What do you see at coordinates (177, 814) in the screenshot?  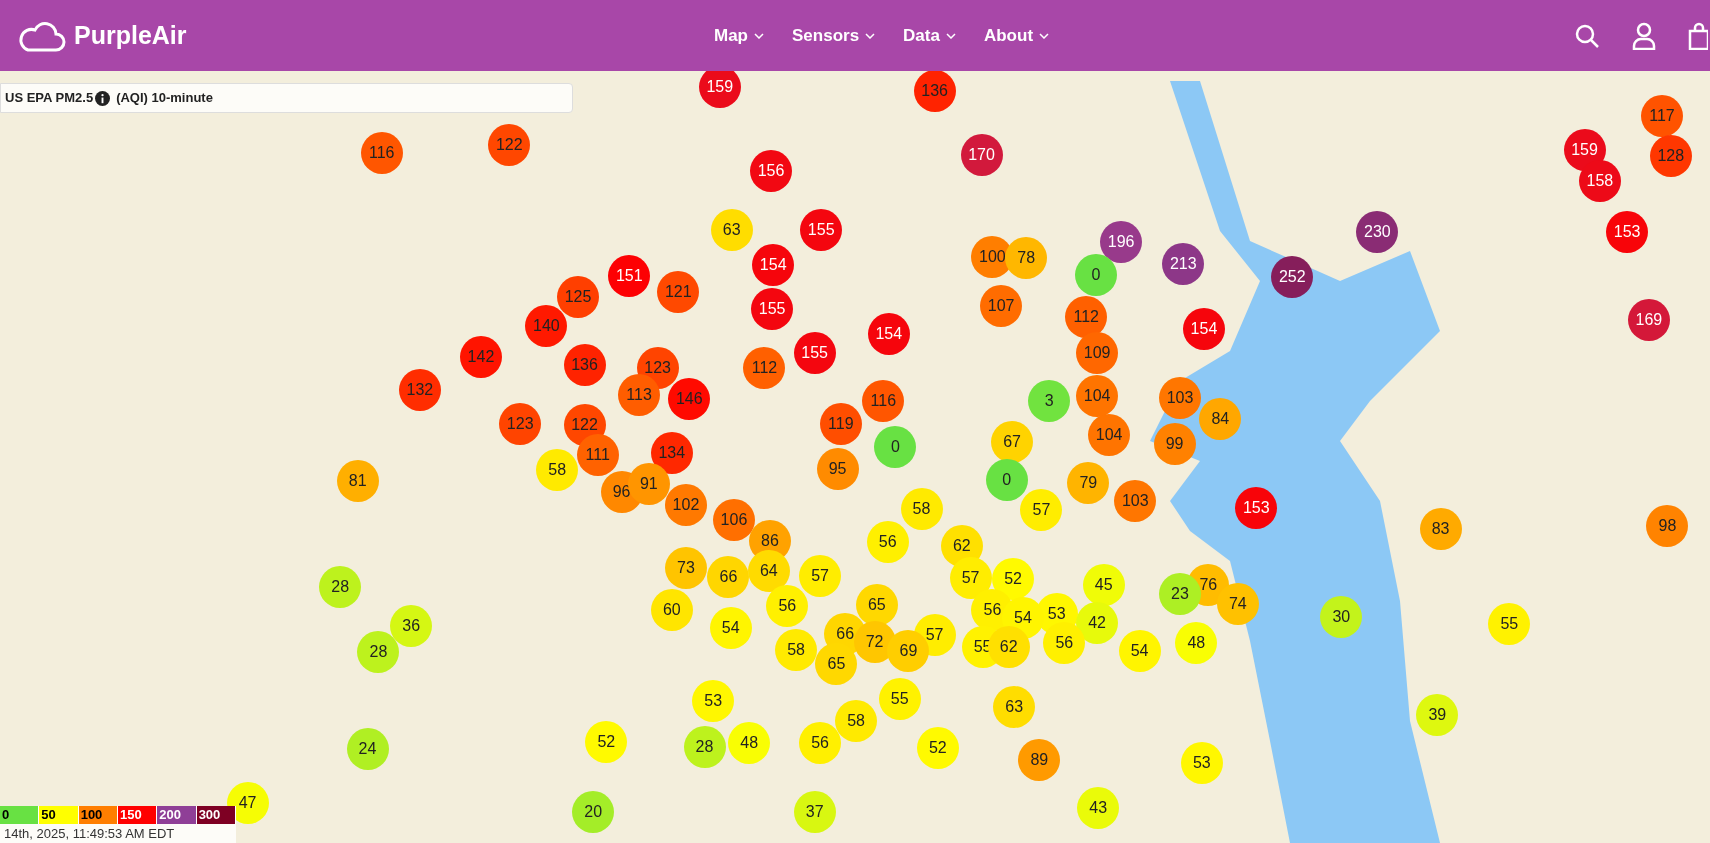 I see `legend-segment: 200` at bounding box center [177, 814].